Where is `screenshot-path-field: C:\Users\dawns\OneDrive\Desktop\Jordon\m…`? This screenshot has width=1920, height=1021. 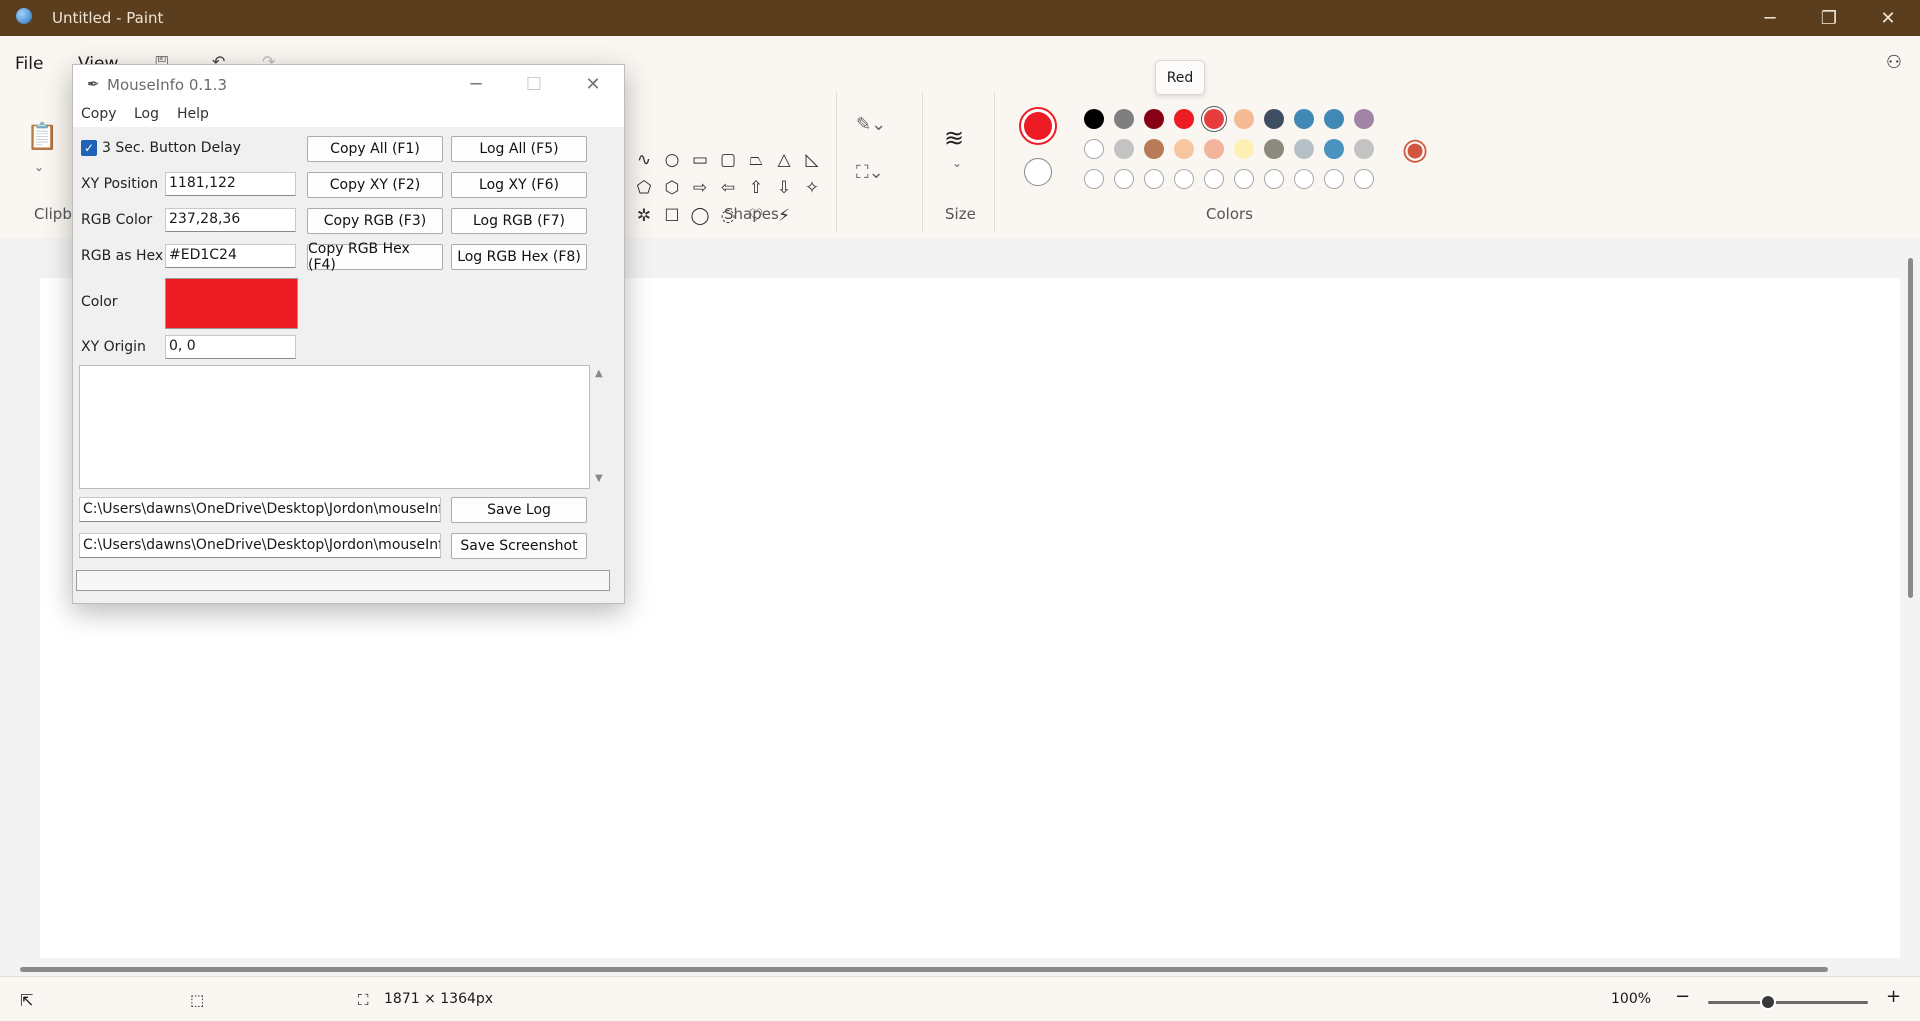 screenshot-path-field: C:\Users\dawns\OneDrive\Desktop\Jordon\m… is located at coordinates (260, 545).